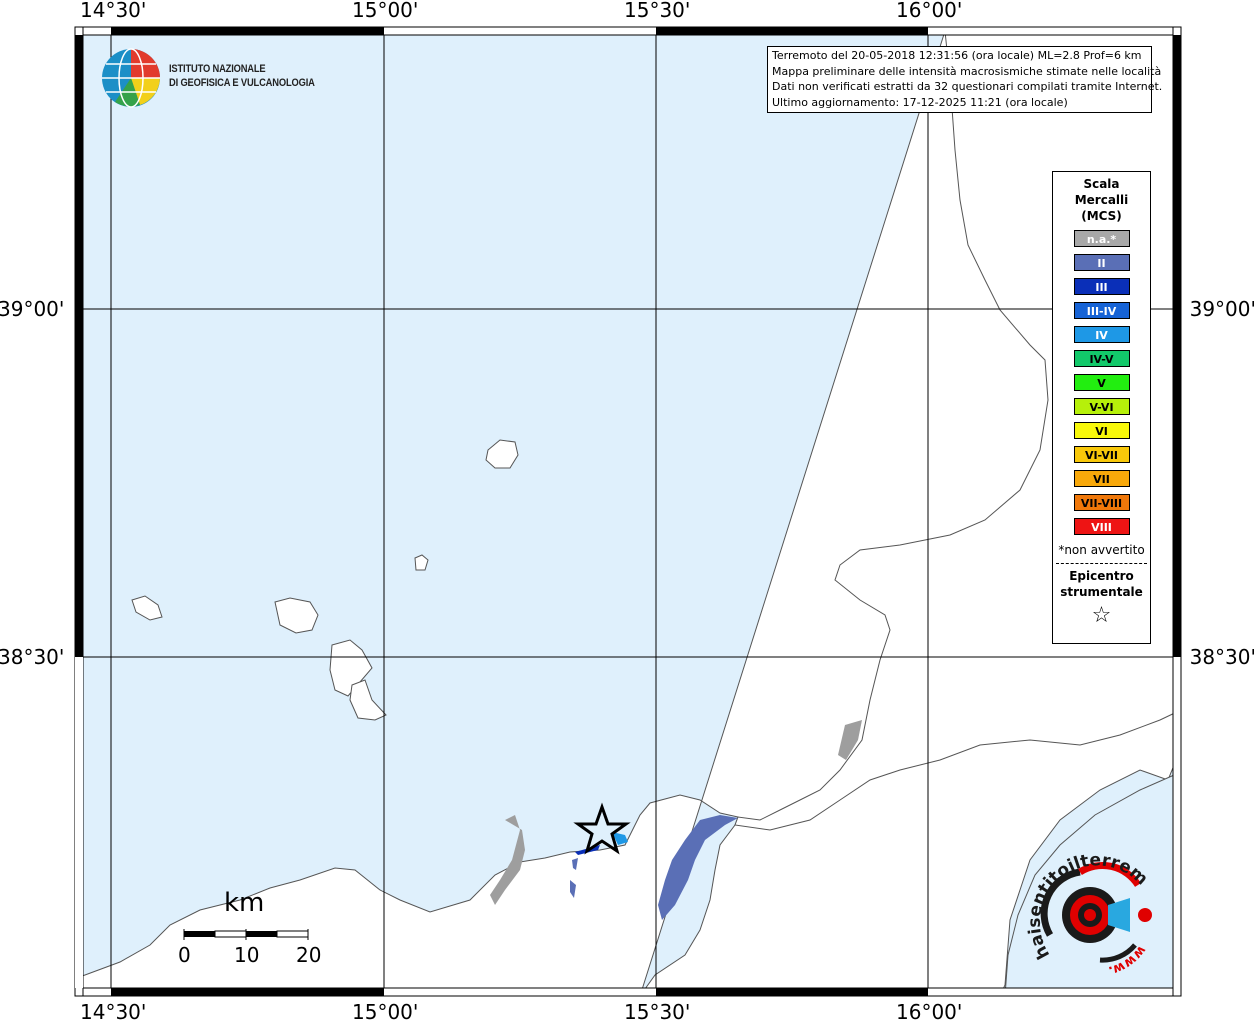  I want to click on legend-epicentre-2: strumentale, so click(1101, 592).